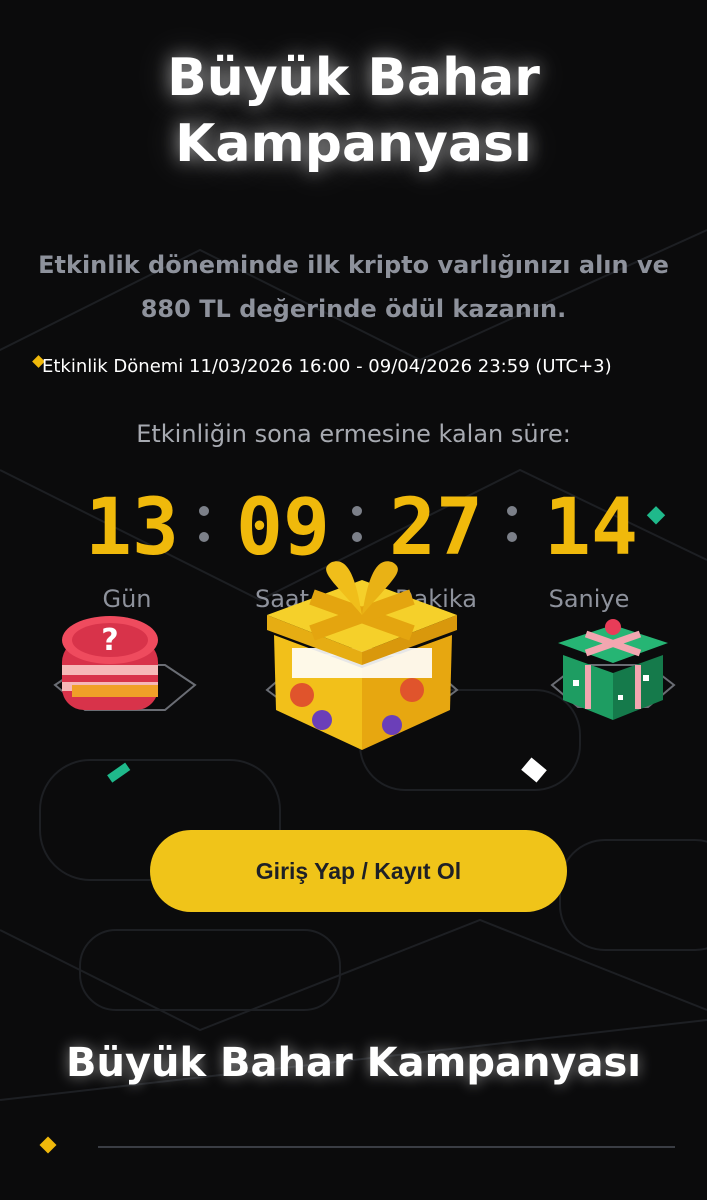 This screenshot has height=1200, width=707. Describe the element at coordinates (613, 669) in the screenshot. I see `green-gift-box-icon` at that location.